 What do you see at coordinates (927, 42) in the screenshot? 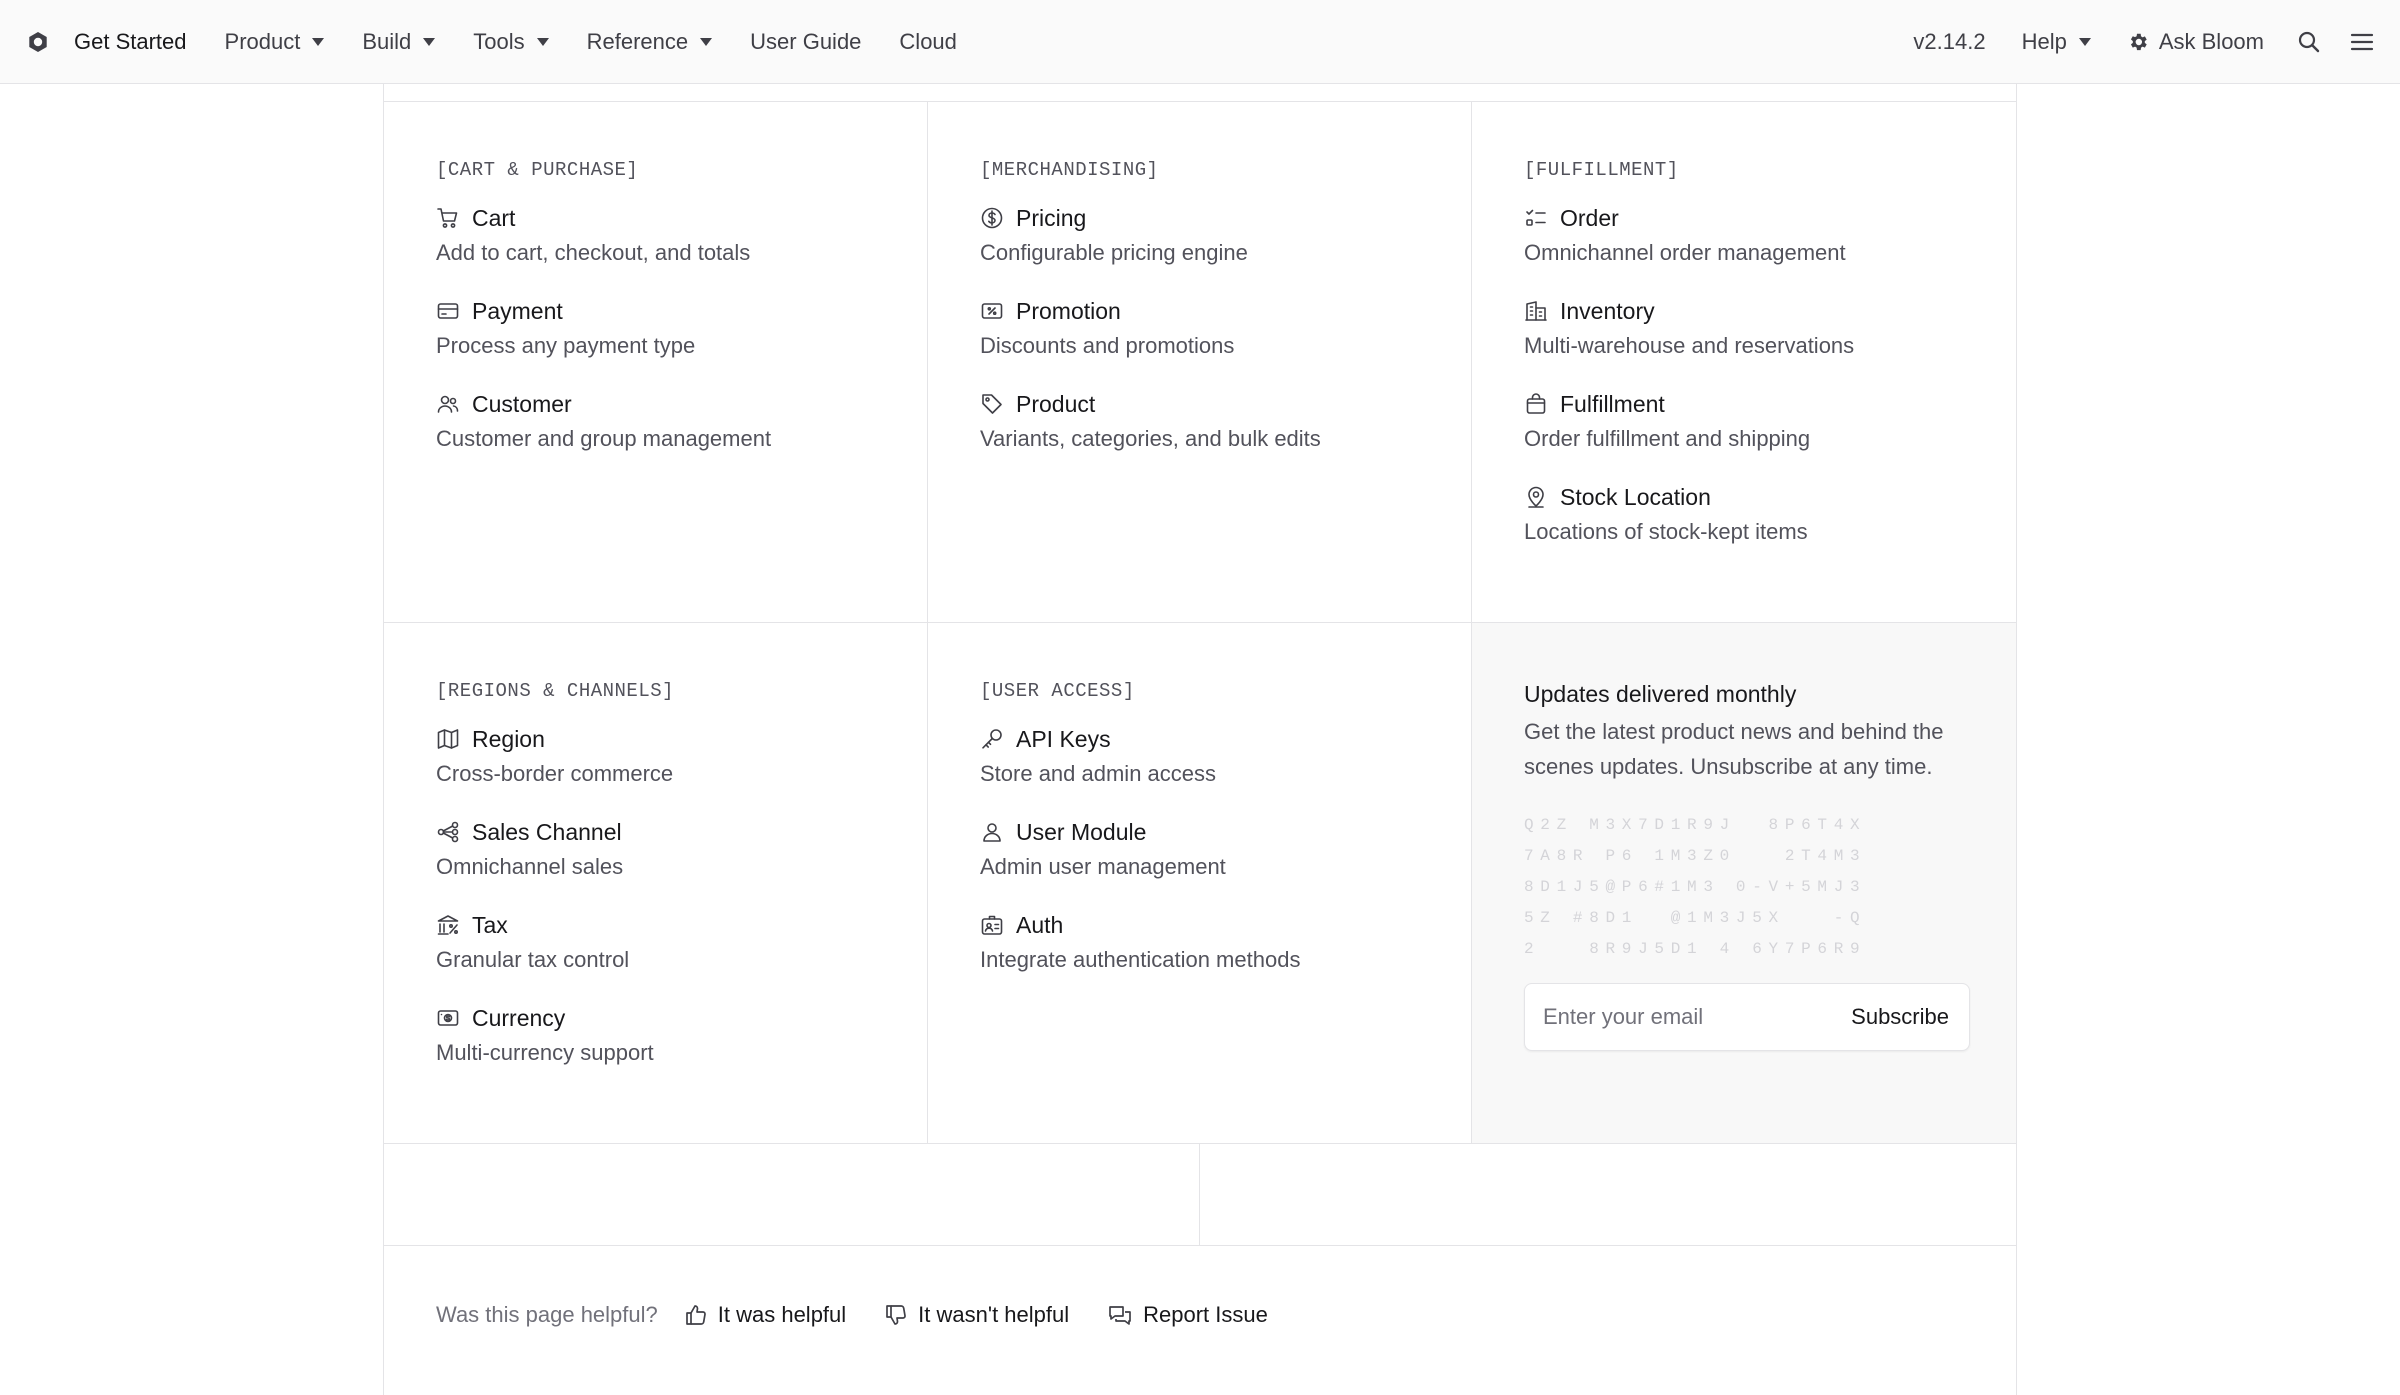
I see `nav-item-cloud: Cloud` at bounding box center [927, 42].